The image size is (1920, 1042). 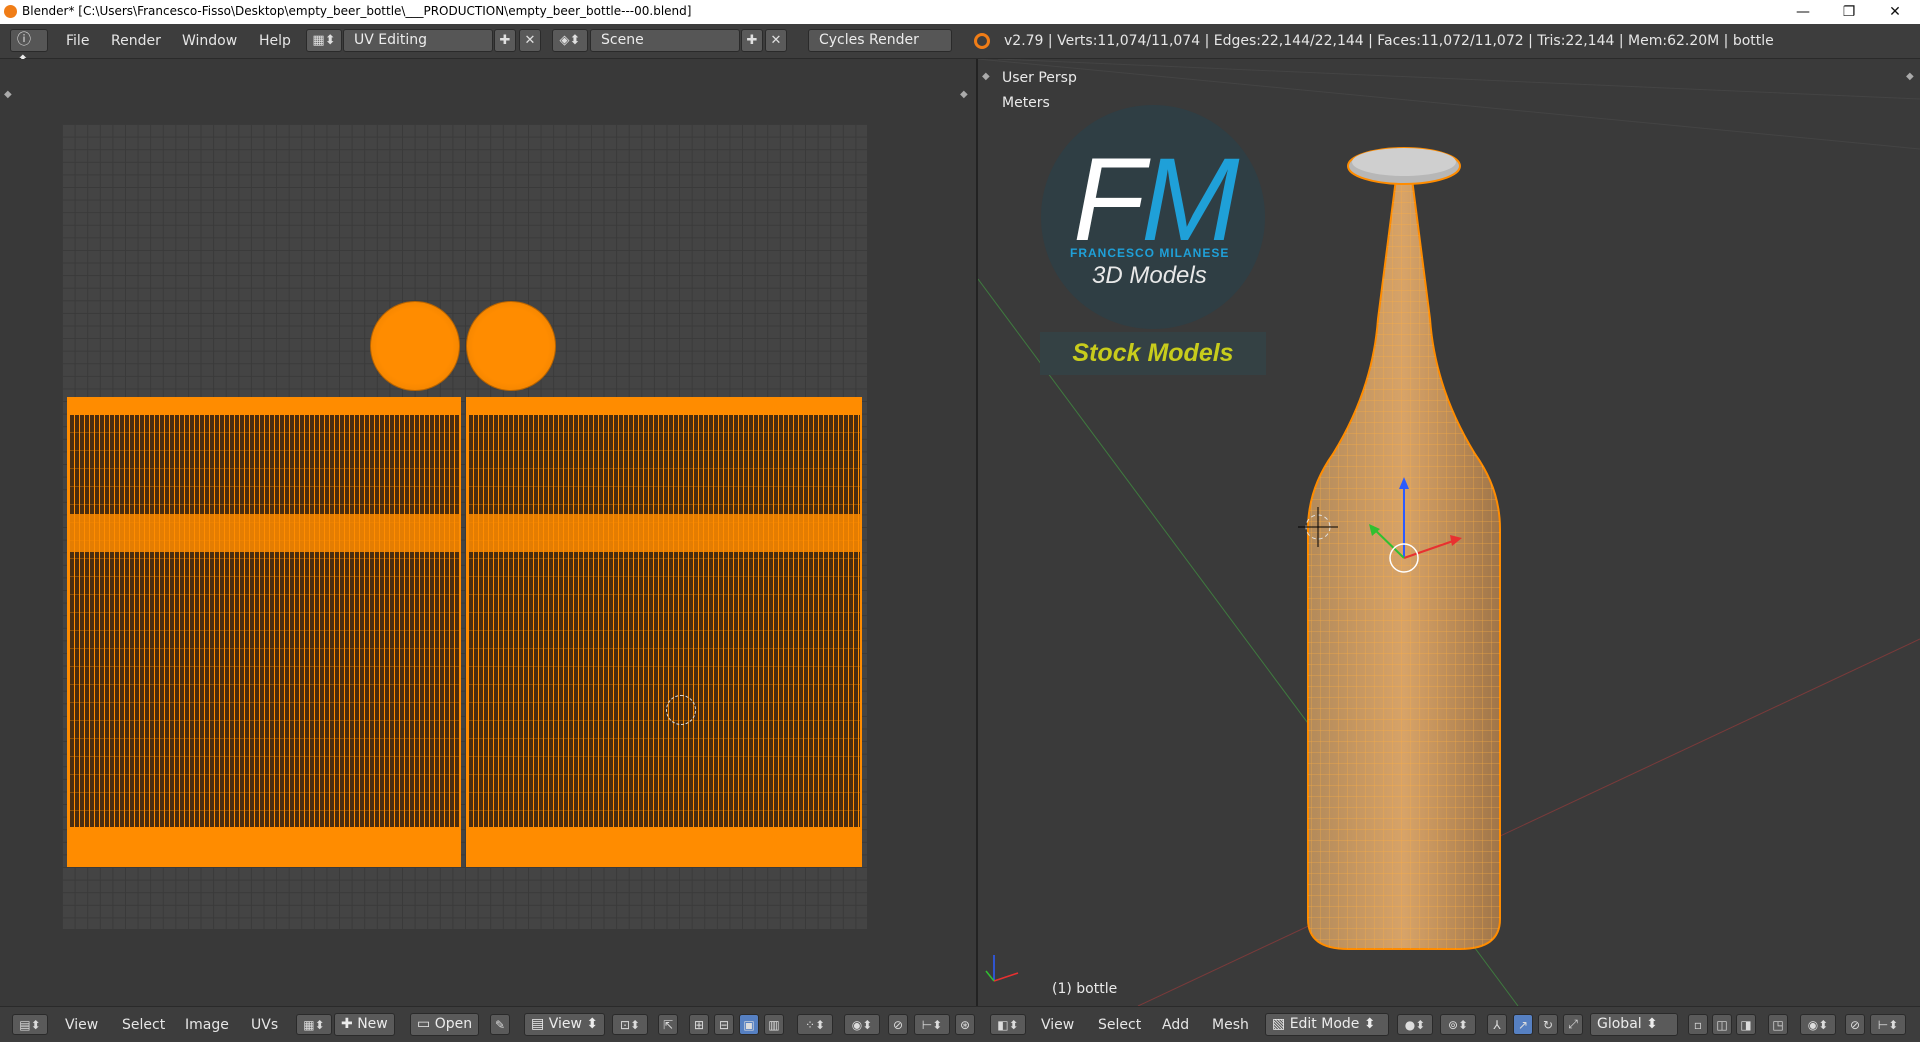 What do you see at coordinates (349, 1024) in the screenshot?
I see `plus-icon: ✚` at bounding box center [349, 1024].